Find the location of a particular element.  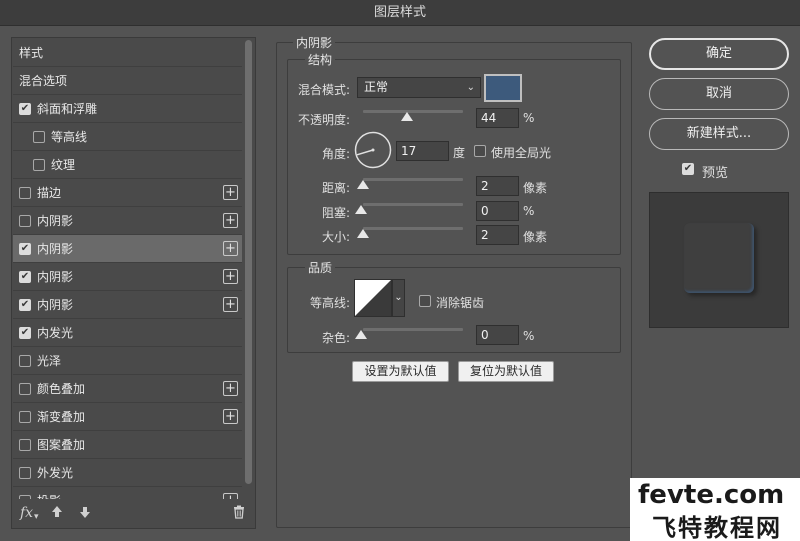

set-default-button: 设置为默认值 is located at coordinates (400, 371).